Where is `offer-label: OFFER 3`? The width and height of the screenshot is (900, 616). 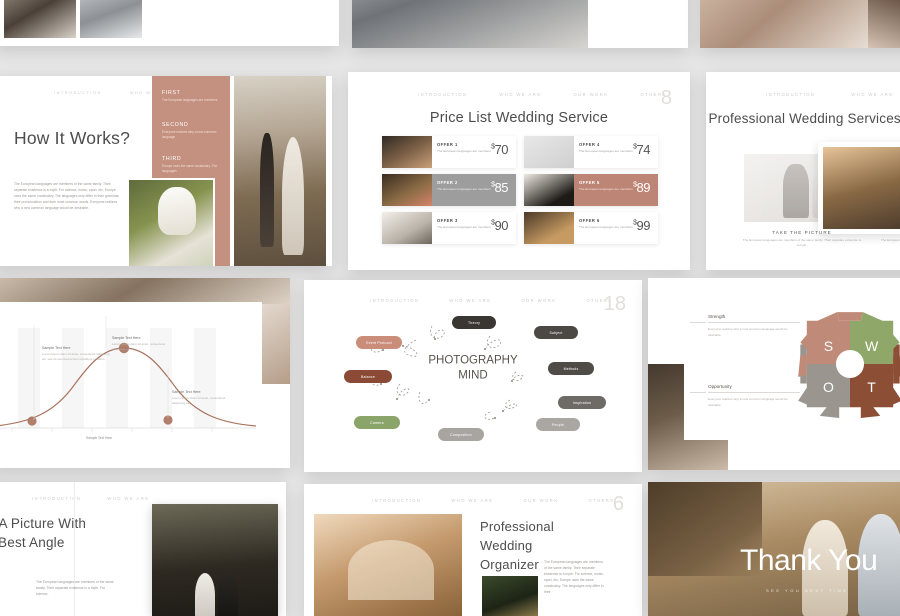
offer-label: OFFER 3 is located at coordinates (447, 220).